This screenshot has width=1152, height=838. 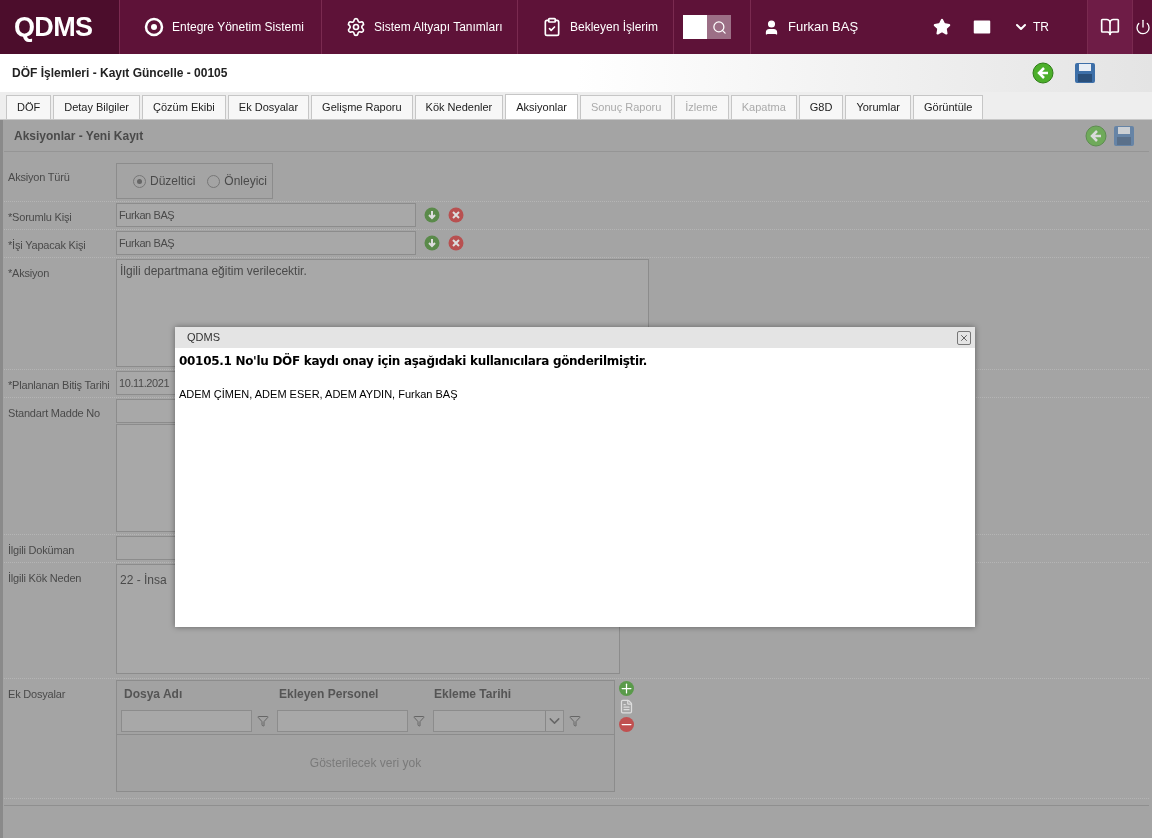 I want to click on close-button, so click(x=964, y=337).